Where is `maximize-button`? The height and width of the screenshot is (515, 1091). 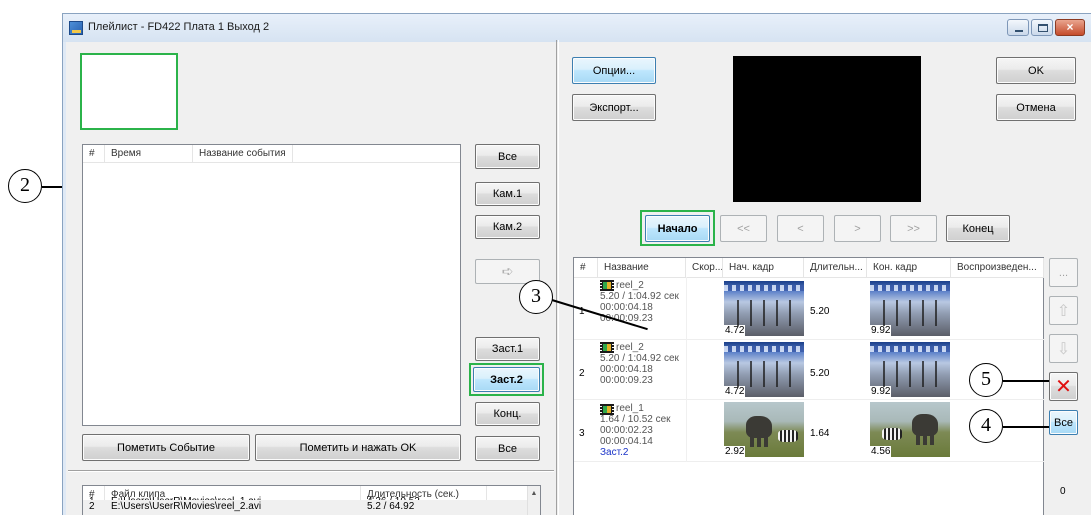
maximize-button is located at coordinates (1042, 27).